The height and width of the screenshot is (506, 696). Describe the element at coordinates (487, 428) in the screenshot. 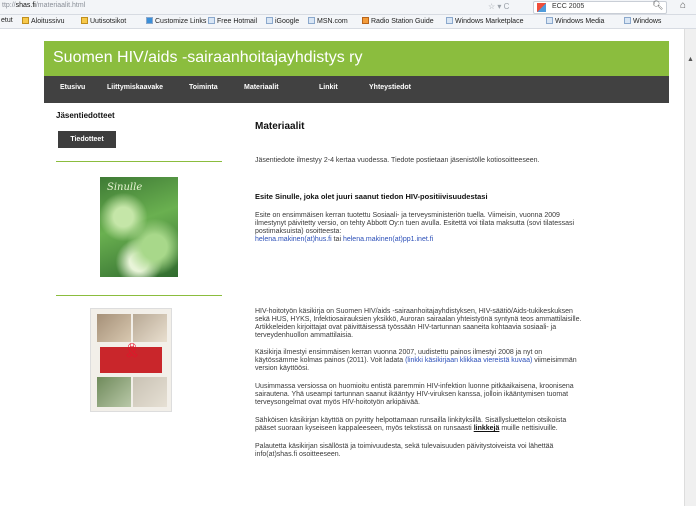

I see `linkkeja-link: linkkejä` at that location.